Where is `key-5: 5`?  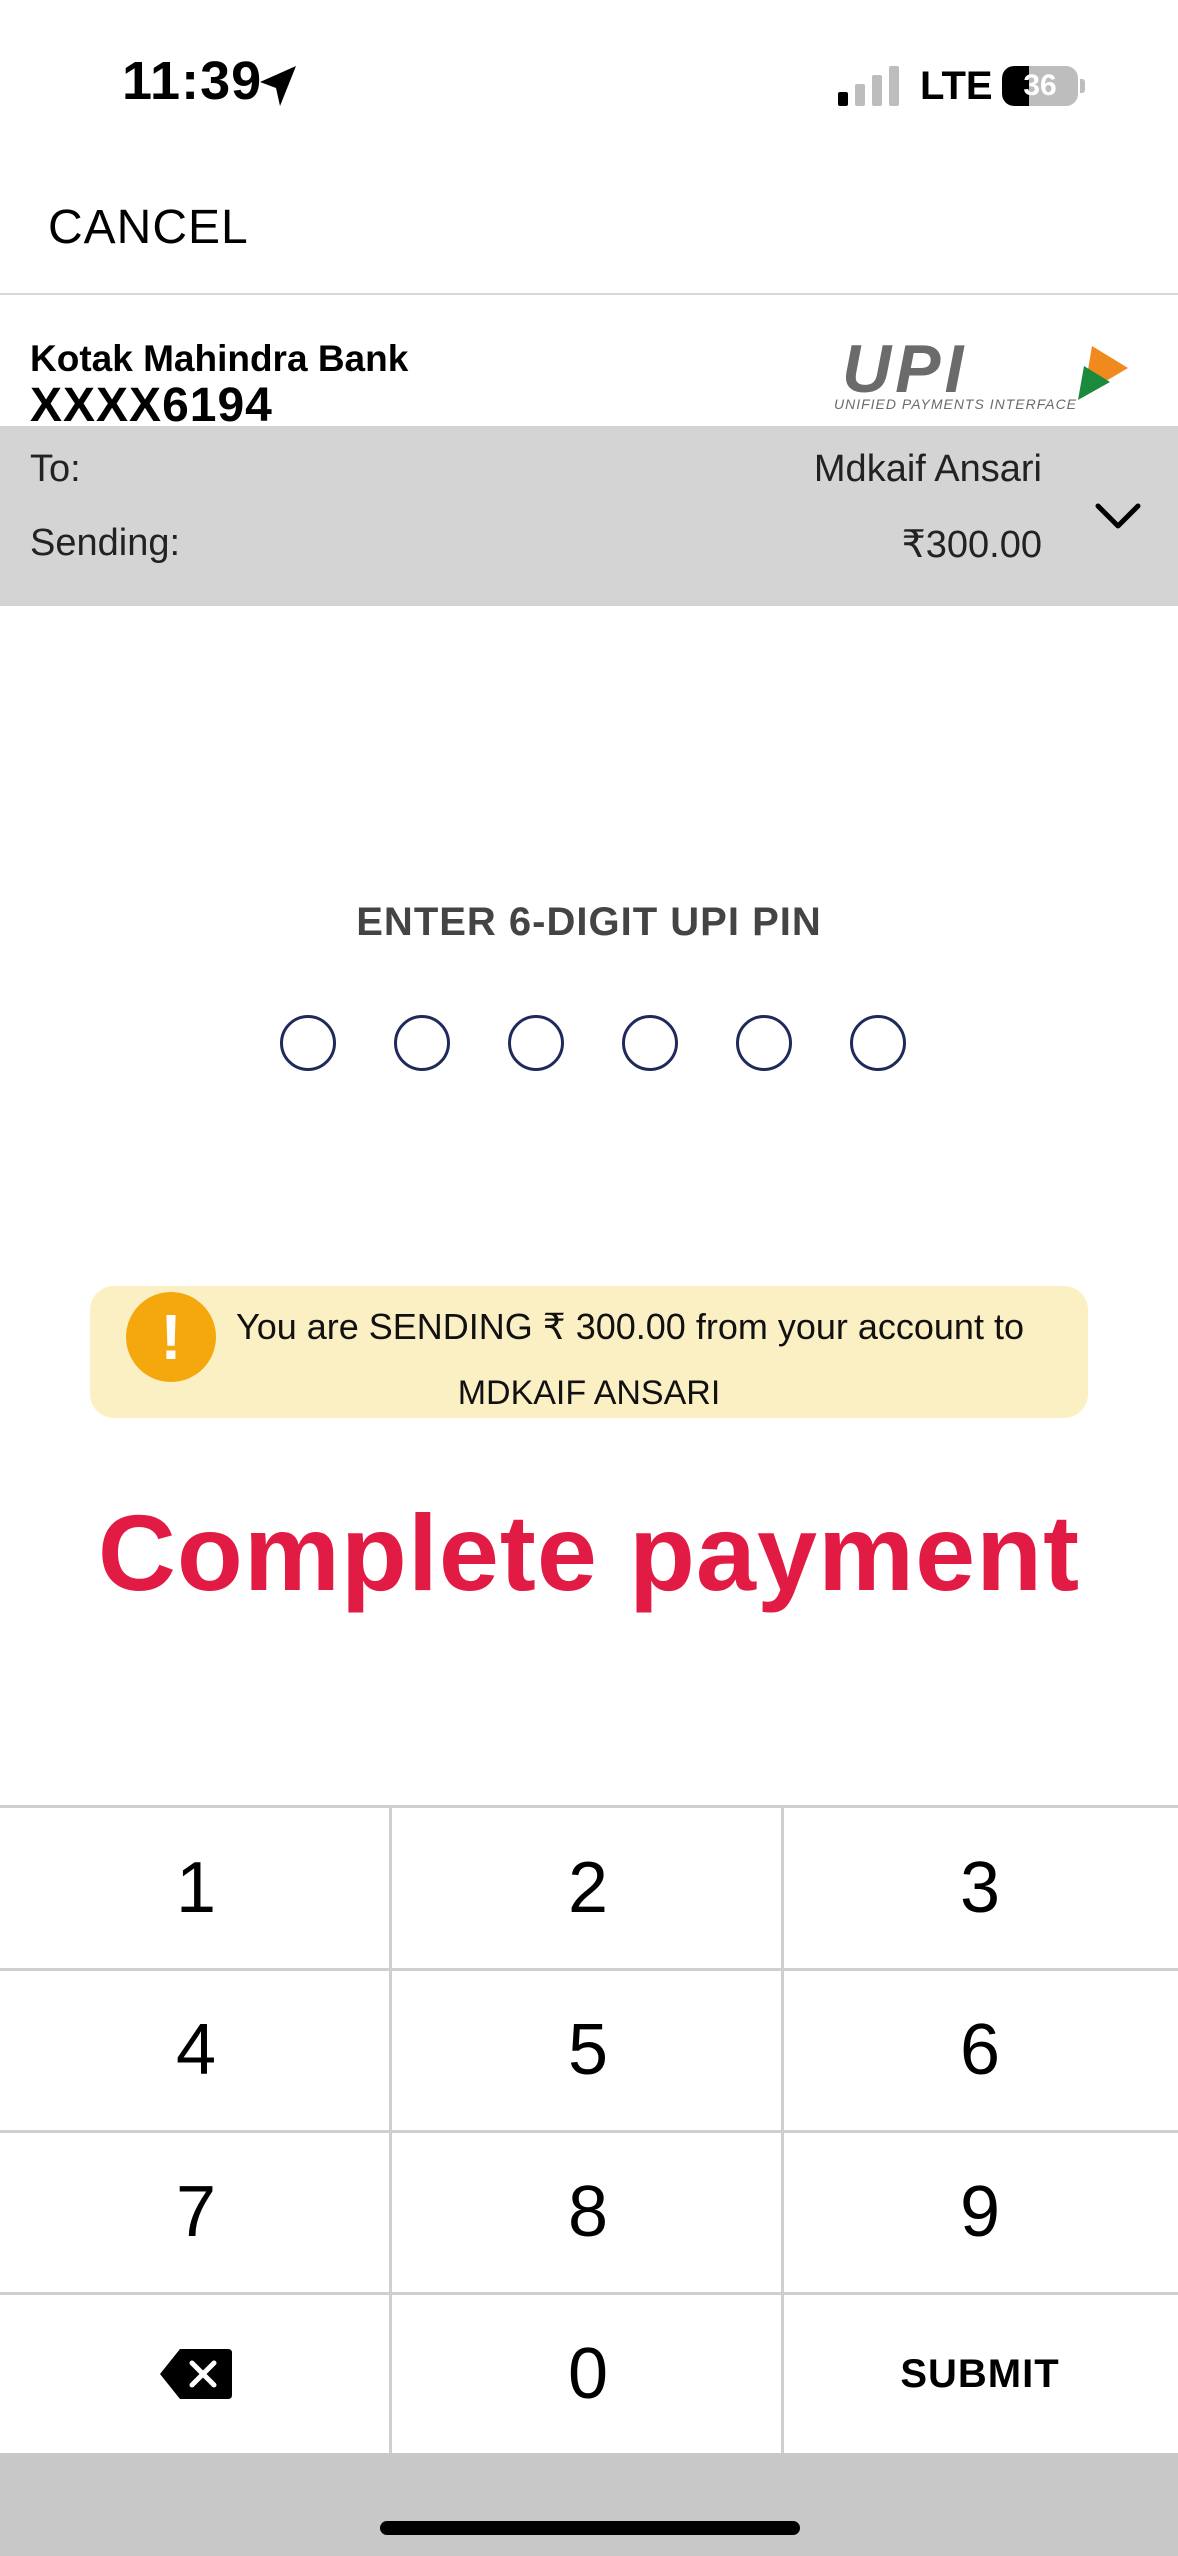 key-5: 5 is located at coordinates (588, 2050).